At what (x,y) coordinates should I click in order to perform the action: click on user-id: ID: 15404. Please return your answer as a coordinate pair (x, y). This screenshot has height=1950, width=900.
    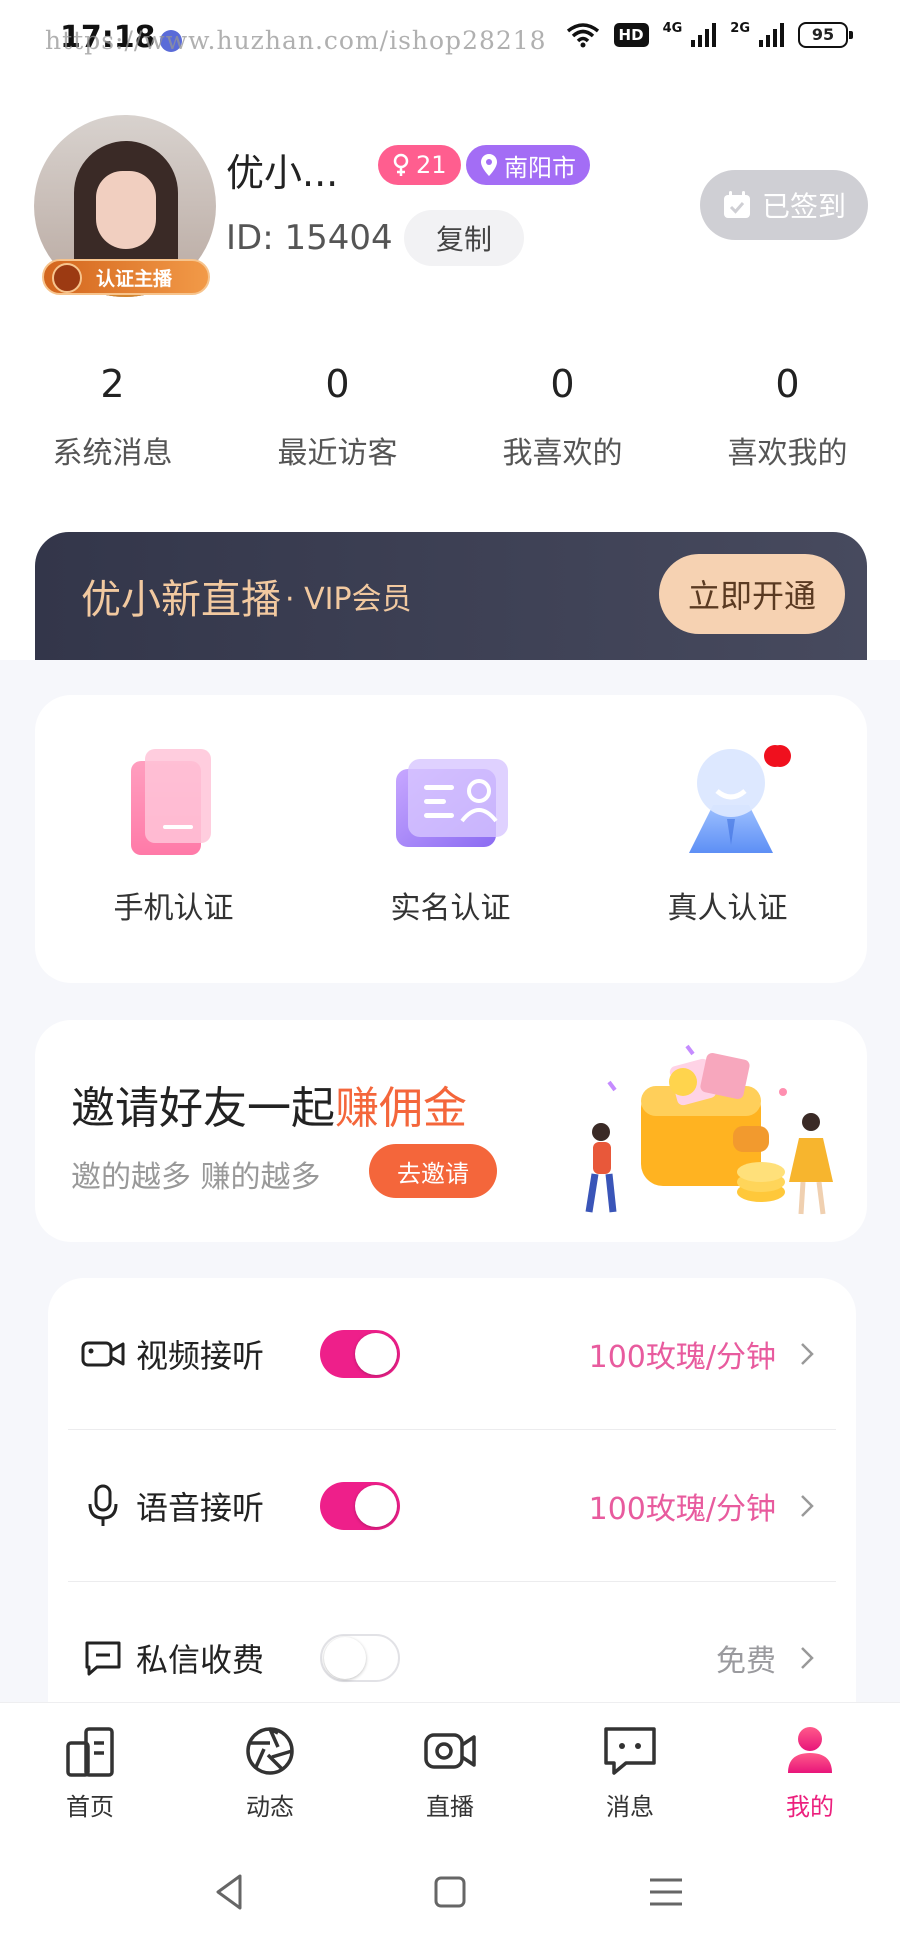
    Looking at the image, I should click on (309, 238).